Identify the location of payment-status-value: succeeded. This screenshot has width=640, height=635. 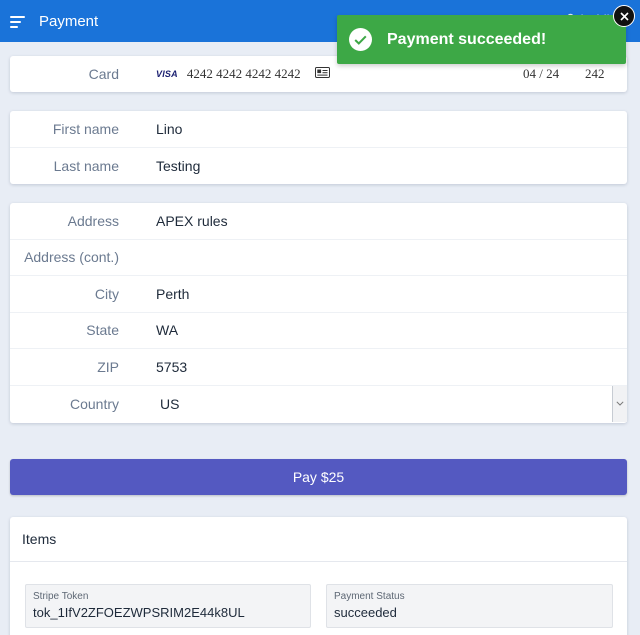
(365, 612).